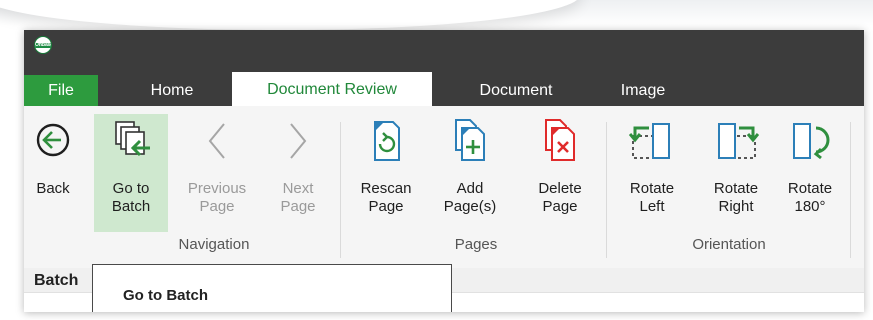 The image size is (873, 320). I want to click on go-to-batch-button: Go to Batch, so click(131, 173).